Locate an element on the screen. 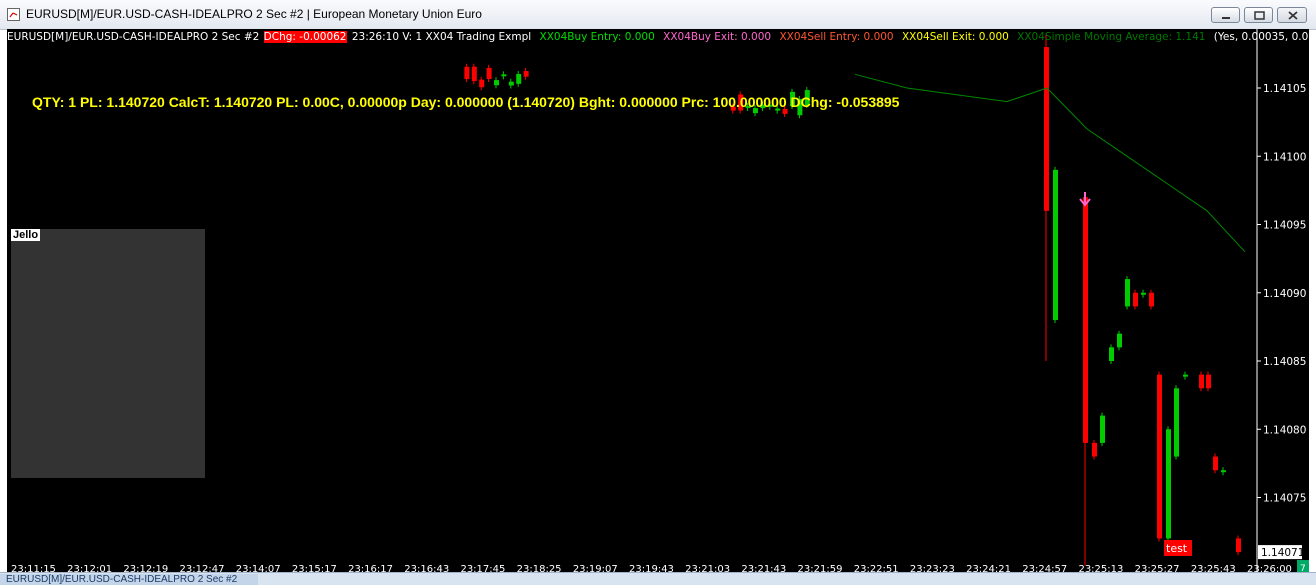 This screenshot has height=585, width=1316. x-tick-label: 23:26:00 is located at coordinates (1269, 568).